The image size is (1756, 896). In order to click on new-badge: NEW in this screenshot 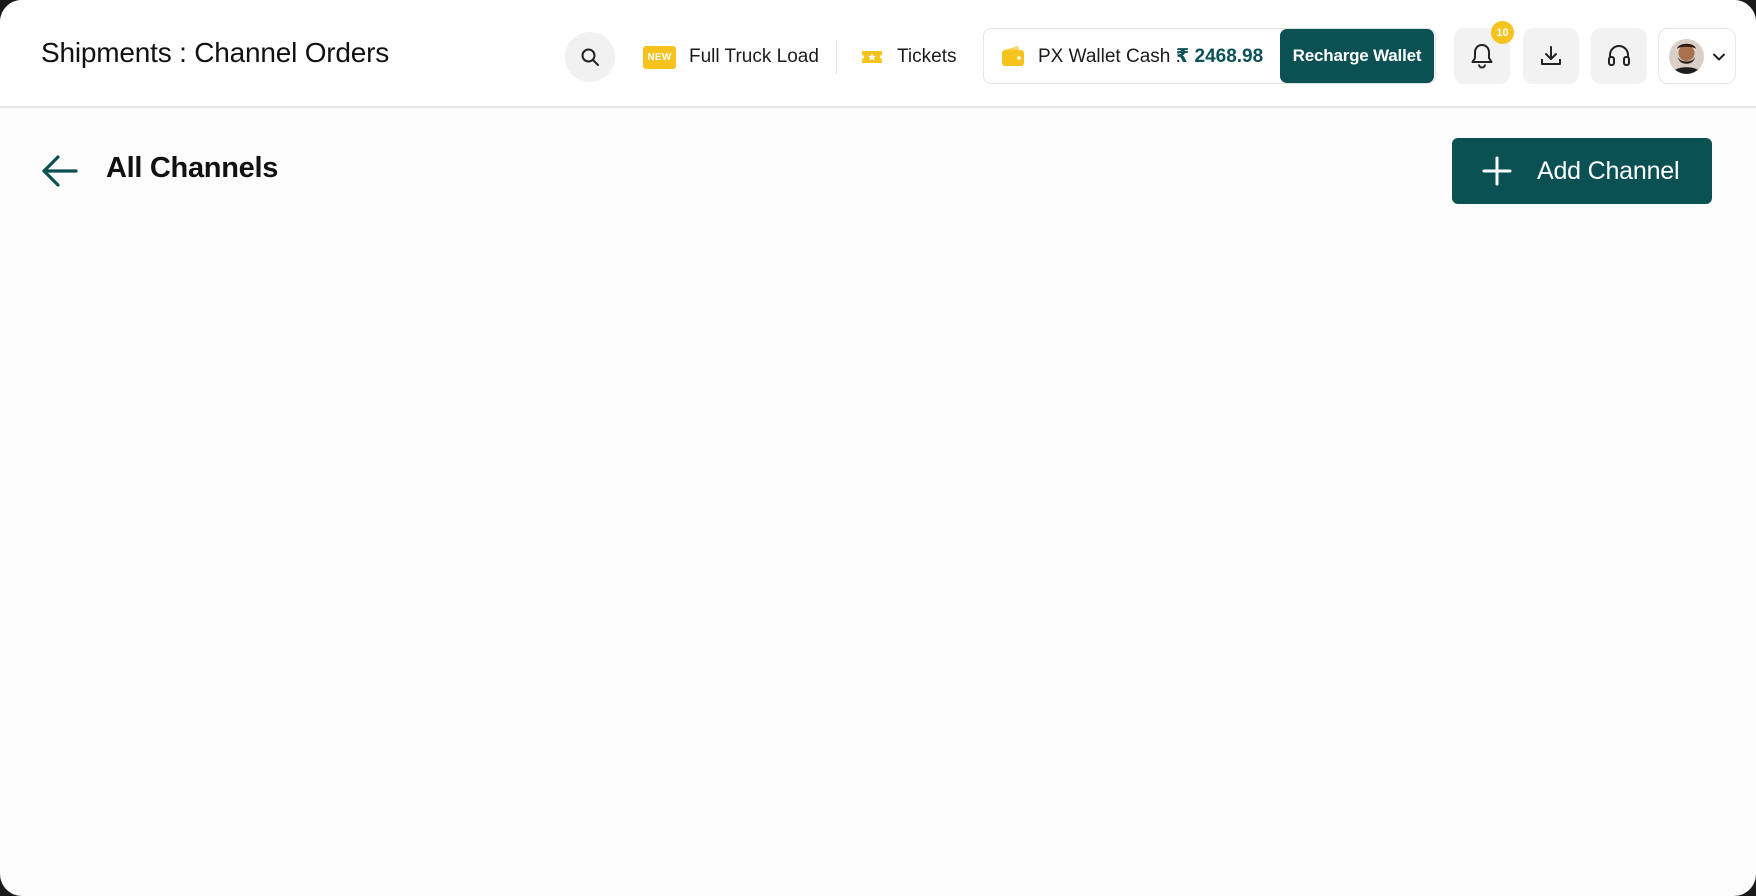, I will do `click(659, 57)`.